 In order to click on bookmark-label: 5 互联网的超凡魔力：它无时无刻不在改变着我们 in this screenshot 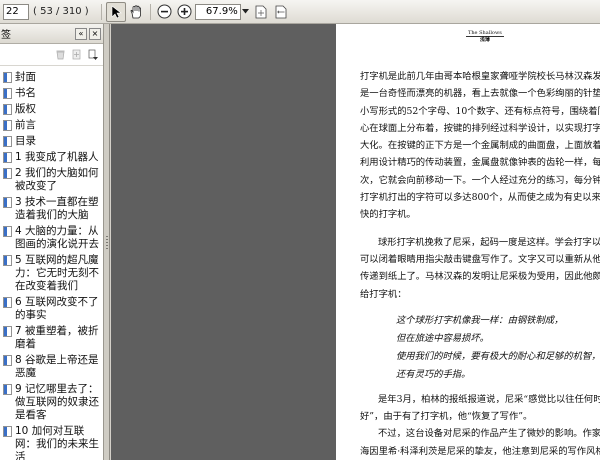, I will do `click(57, 273)`.